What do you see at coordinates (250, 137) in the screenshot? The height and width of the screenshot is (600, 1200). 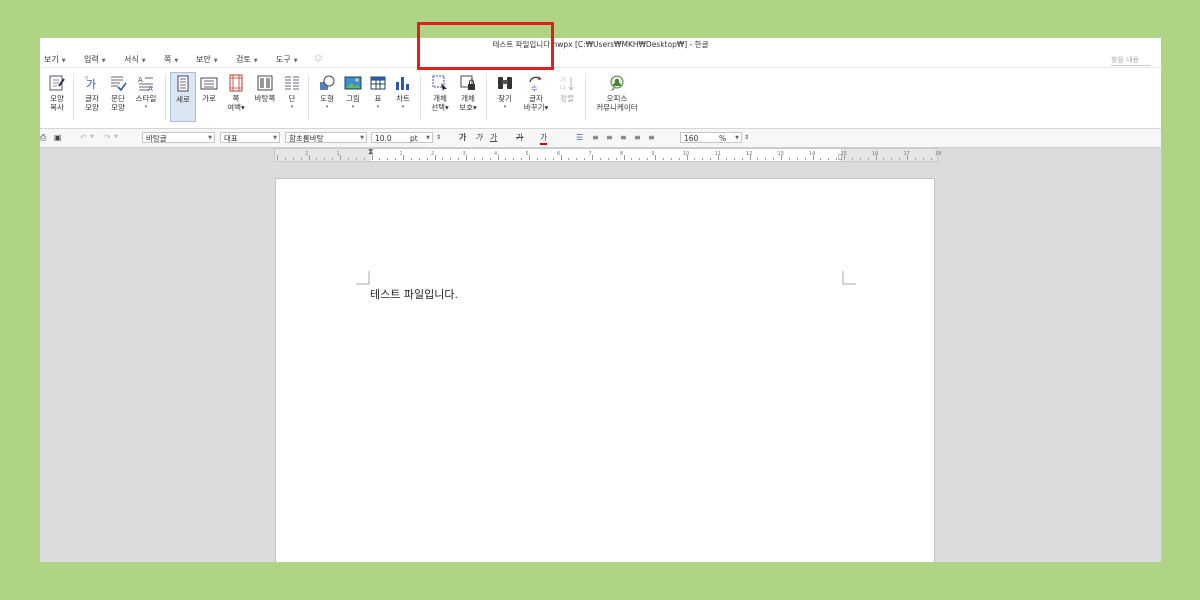 I see `language-select: 대표 ▼` at bounding box center [250, 137].